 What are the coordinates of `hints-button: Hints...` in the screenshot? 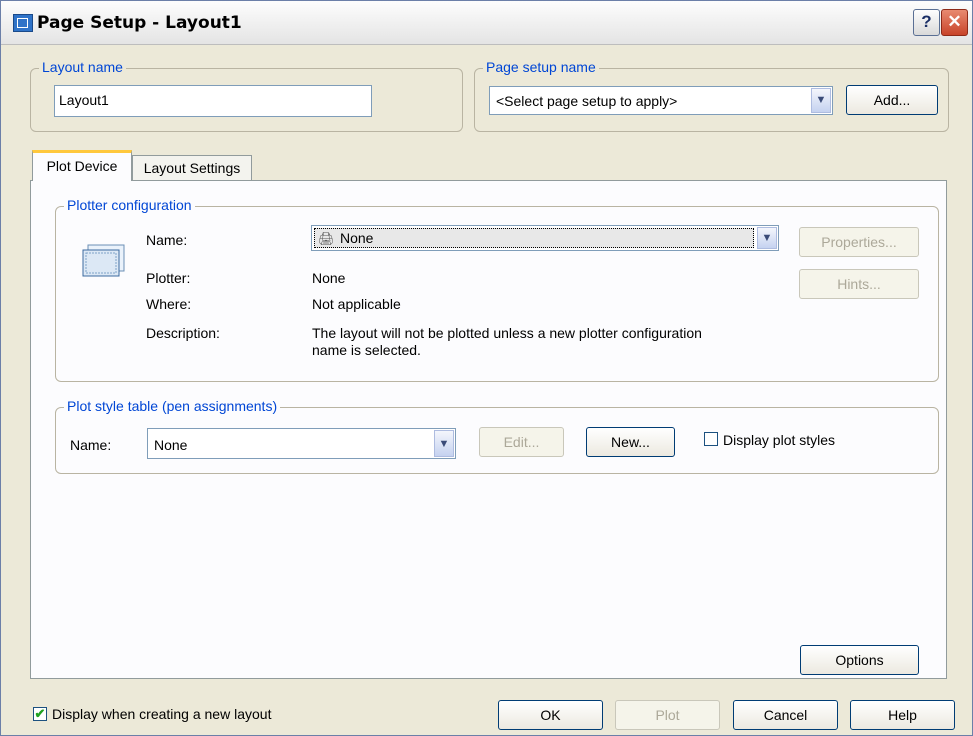 It's located at (859, 284).